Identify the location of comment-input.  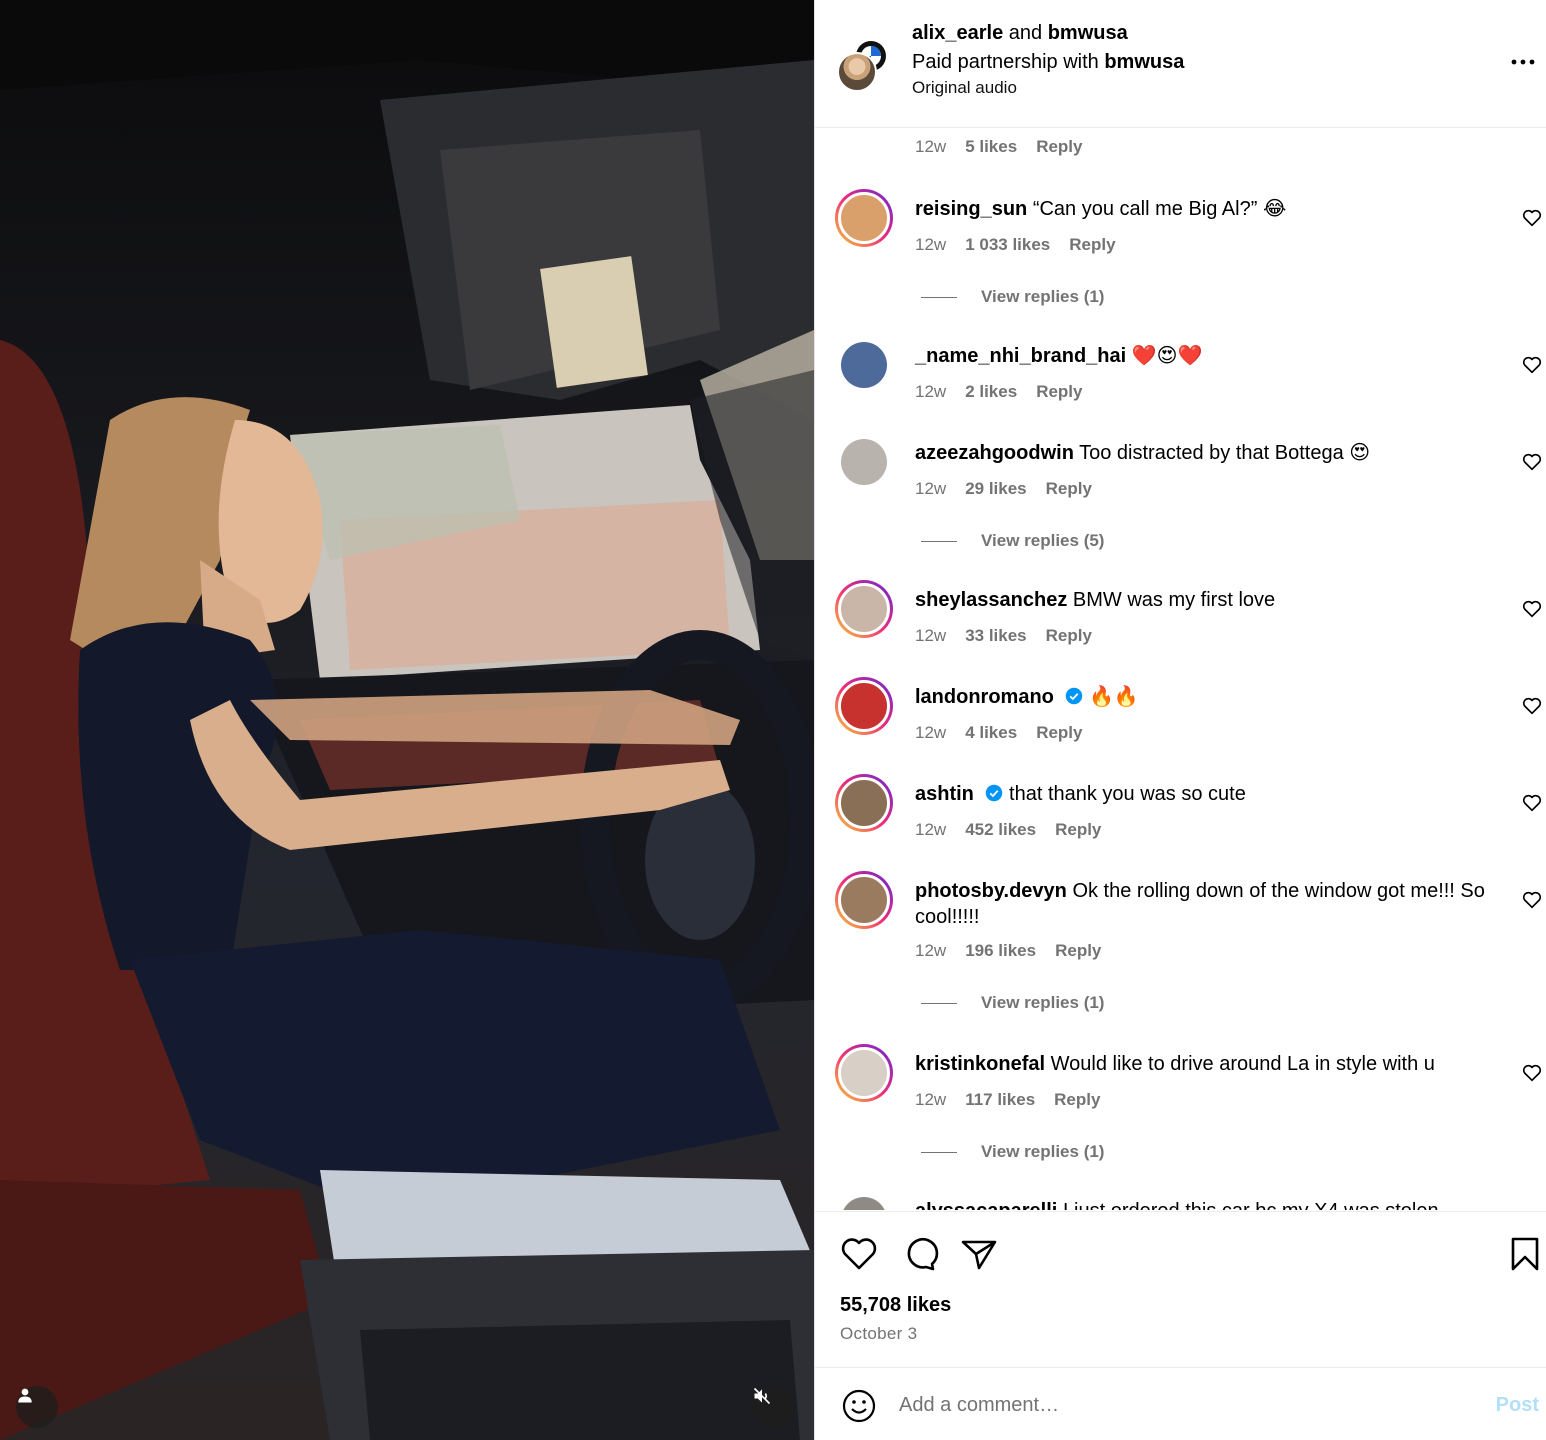
(1179, 1405).